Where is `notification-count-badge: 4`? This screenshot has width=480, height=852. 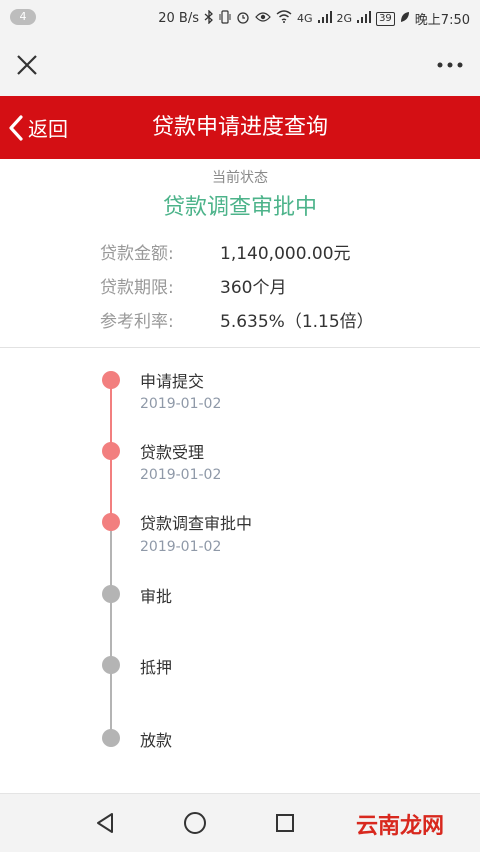 notification-count-badge: 4 is located at coordinates (23, 17).